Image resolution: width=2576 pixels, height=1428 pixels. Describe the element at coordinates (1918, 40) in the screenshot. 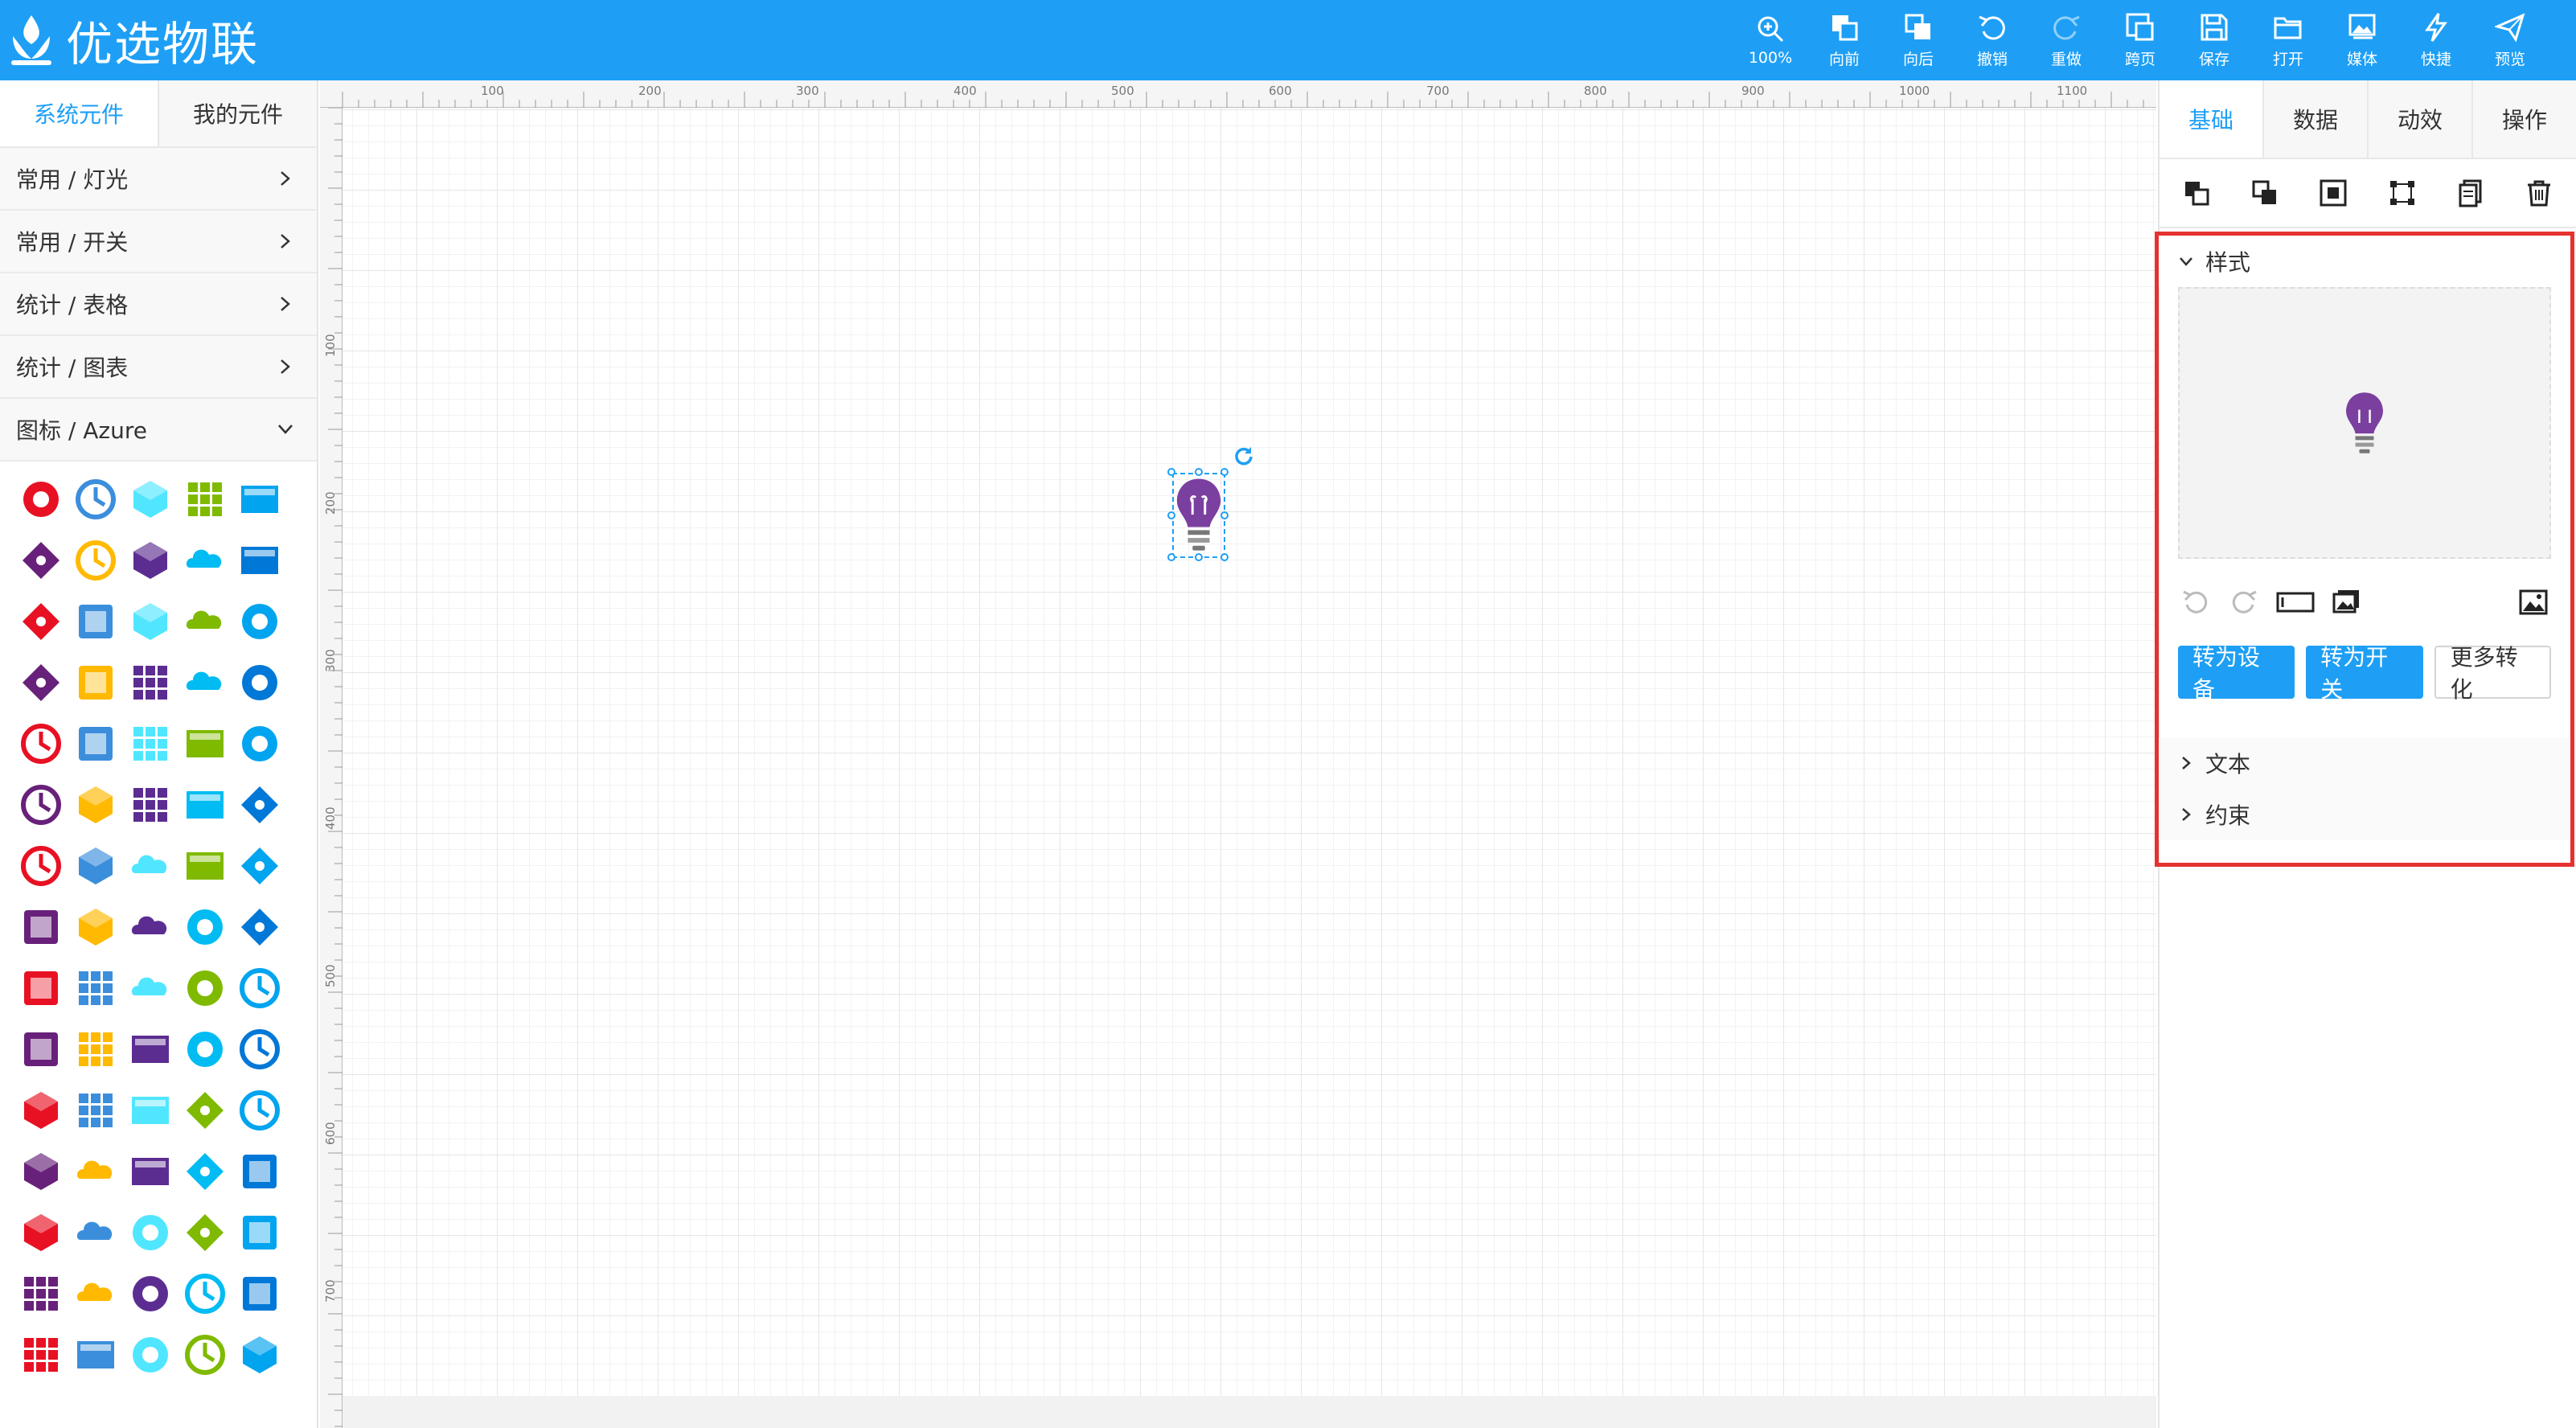

I see `toolbar-send-backward-button: 向后` at that location.